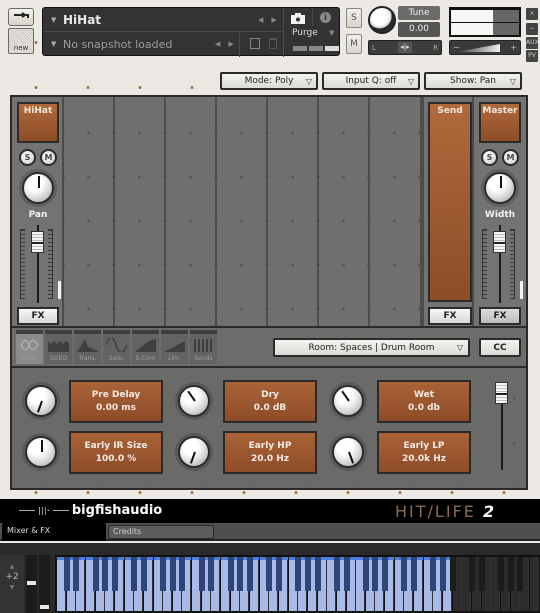 This screenshot has height=613, width=540. Describe the element at coordinates (27, 157) in the screenshot. I see `channel-solo-button: S` at that location.